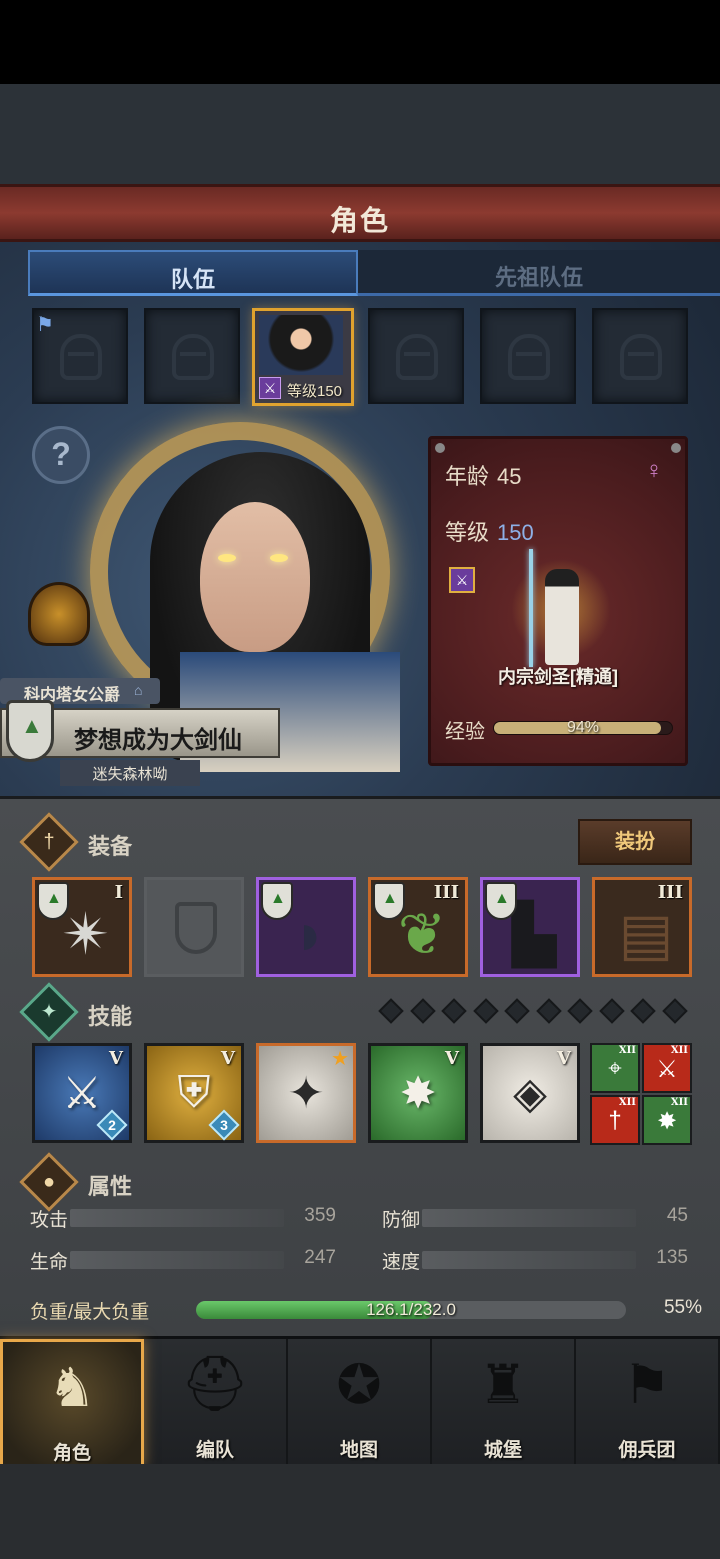 This screenshot has height=1559, width=720. I want to click on card-pin, so click(676, 448).